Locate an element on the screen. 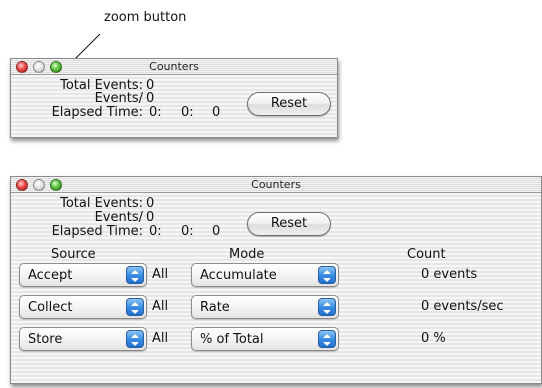 Image resolution: width=542 pixels, height=388 pixels. column-header-count: Count is located at coordinates (426, 254).